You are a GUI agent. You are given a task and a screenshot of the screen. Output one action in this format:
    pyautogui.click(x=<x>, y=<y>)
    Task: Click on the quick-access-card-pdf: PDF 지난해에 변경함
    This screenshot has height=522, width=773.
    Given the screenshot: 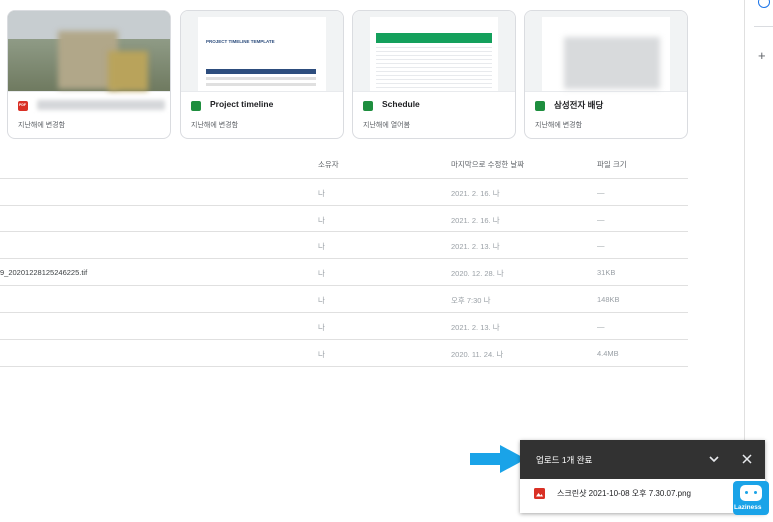 What is the action you would take?
    pyautogui.click(x=89, y=74)
    